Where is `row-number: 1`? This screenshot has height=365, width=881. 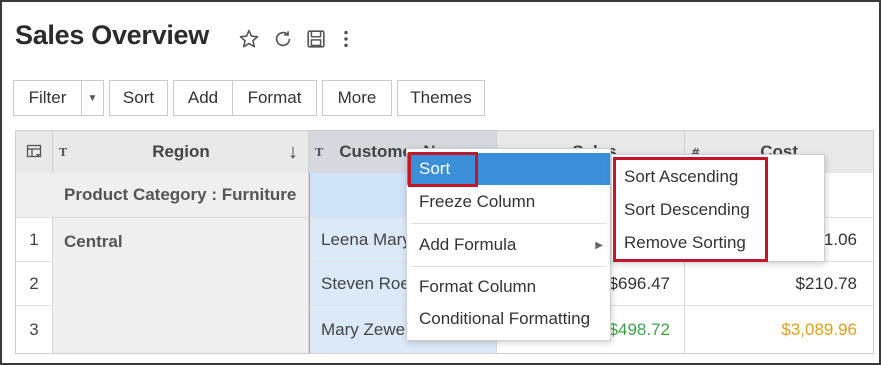
row-number: 1 is located at coordinates (34, 240).